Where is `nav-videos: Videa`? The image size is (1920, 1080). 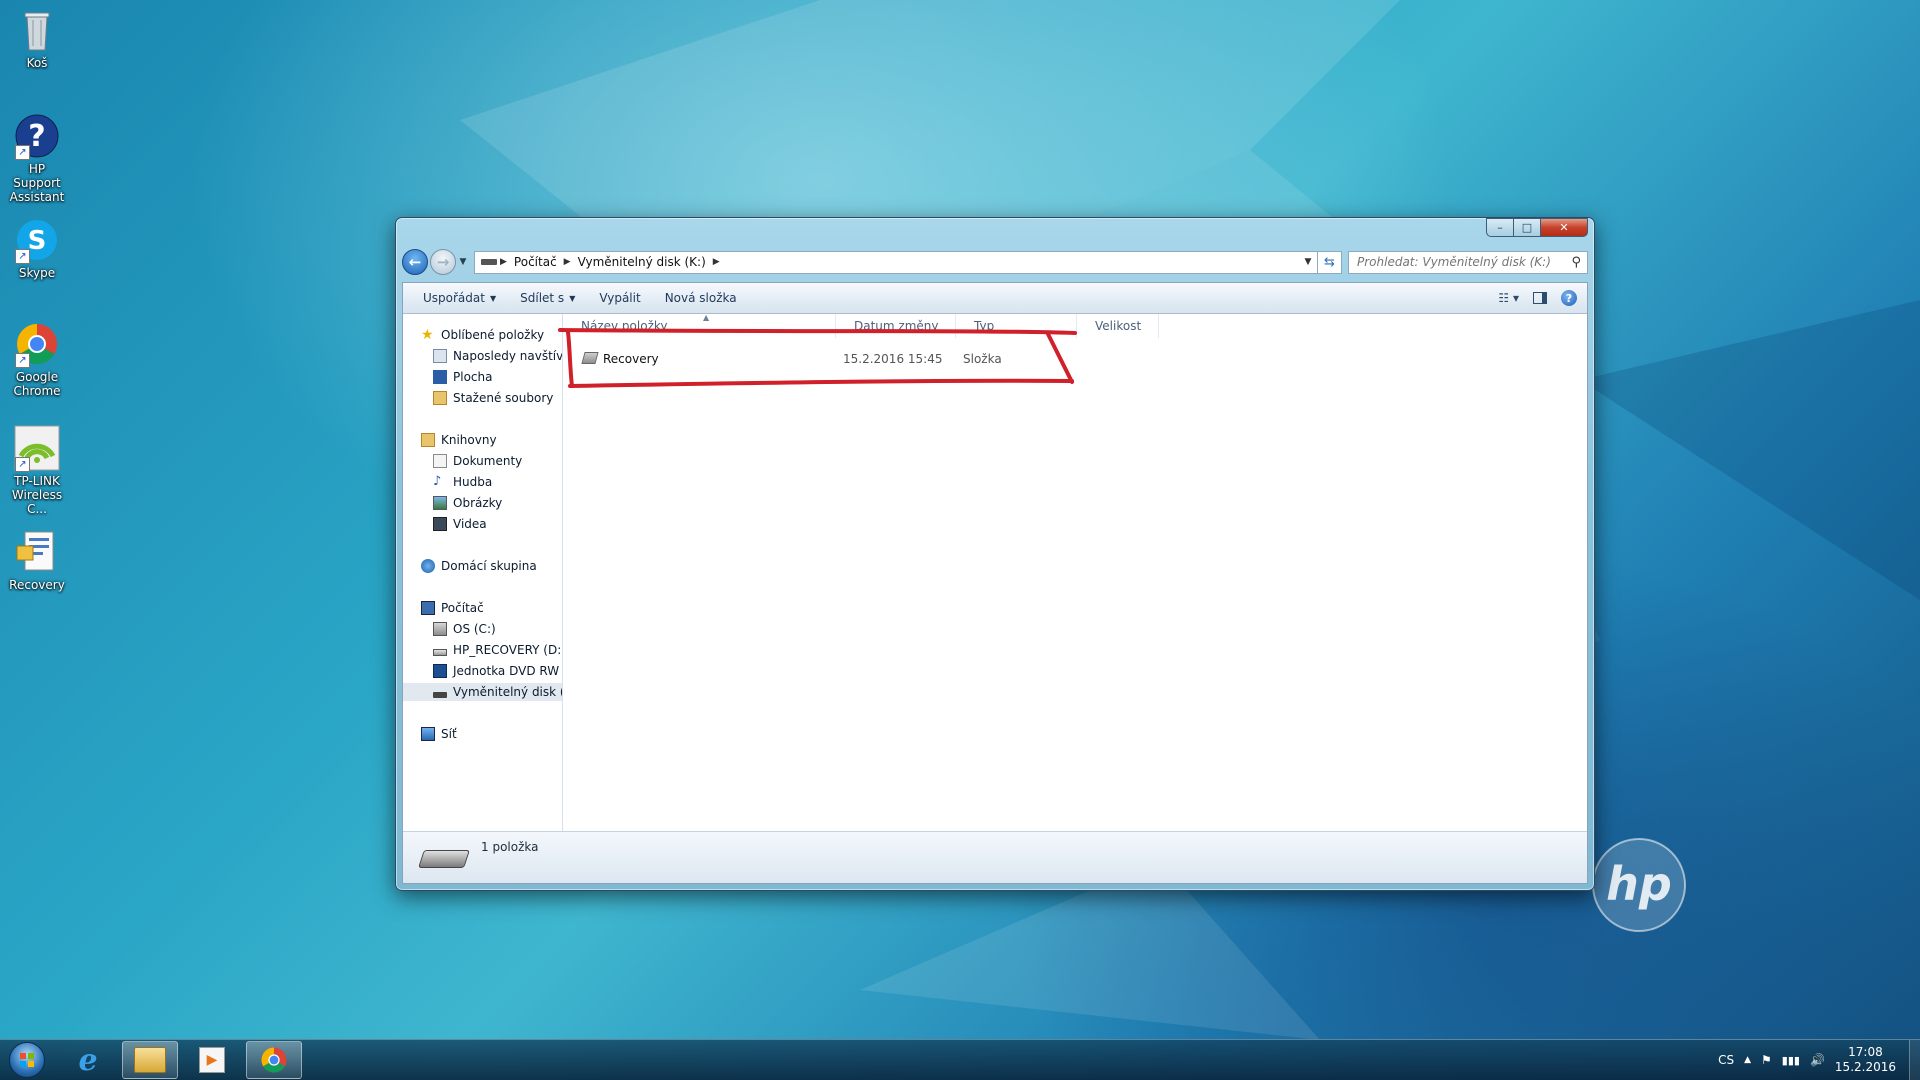 nav-videos: Videa is located at coordinates (445, 524).